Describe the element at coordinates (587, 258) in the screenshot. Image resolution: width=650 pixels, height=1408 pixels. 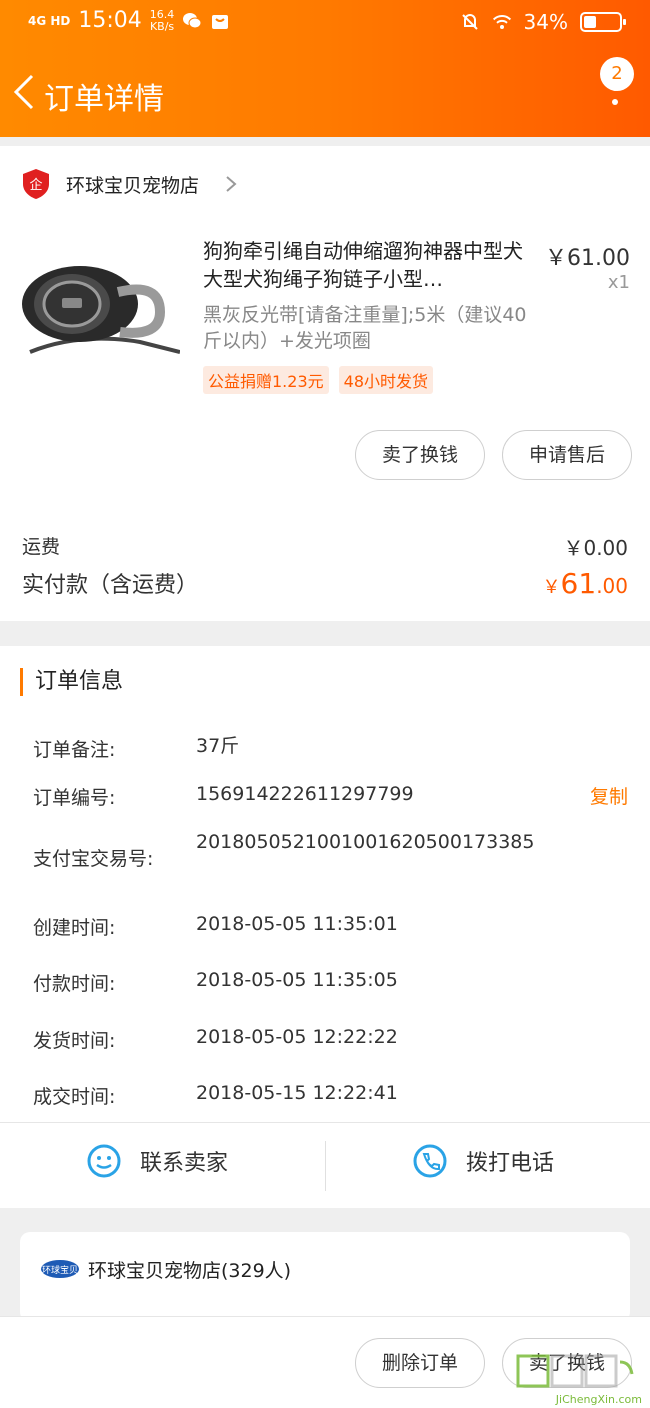
I see `product-price: ￥61.00` at that location.